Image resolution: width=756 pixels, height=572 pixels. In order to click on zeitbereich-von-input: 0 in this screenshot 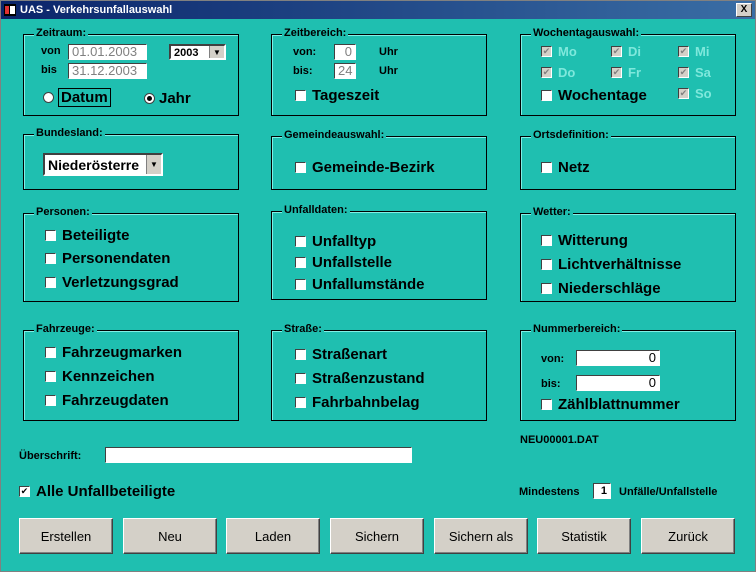, I will do `click(345, 52)`.